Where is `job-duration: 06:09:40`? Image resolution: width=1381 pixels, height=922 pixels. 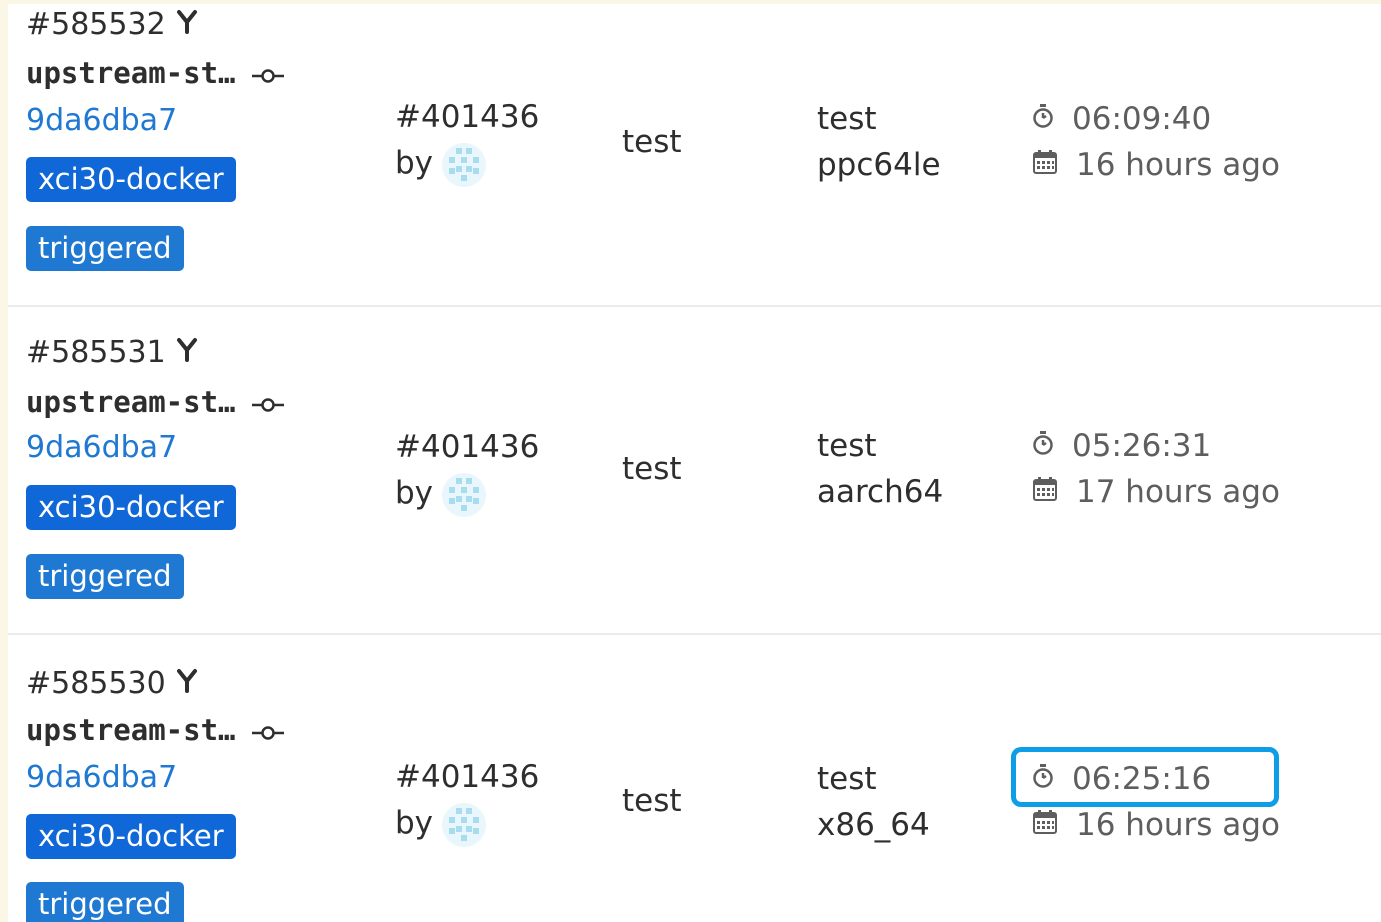
job-duration: 06:09:40 is located at coordinates (1142, 119).